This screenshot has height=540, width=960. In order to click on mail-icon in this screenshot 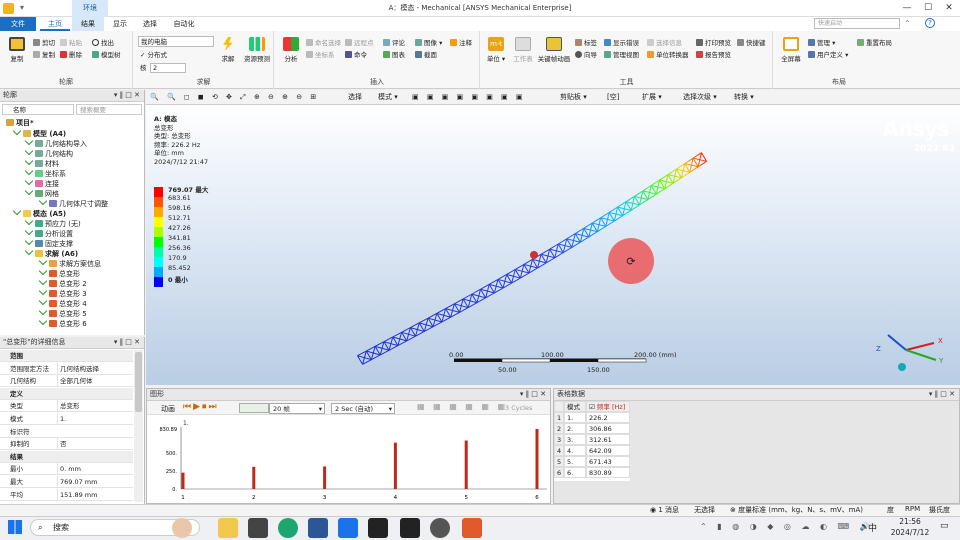, I will do `click(348, 528)`.